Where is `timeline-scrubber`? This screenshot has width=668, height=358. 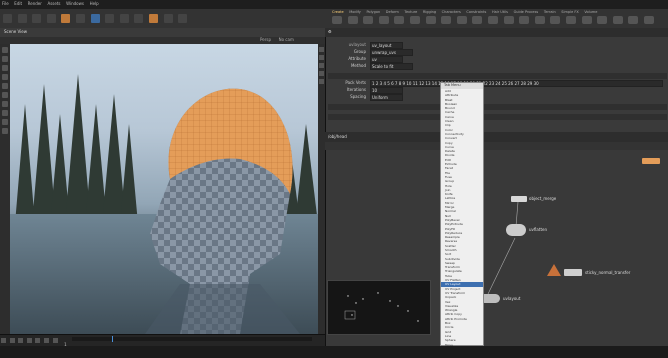
timeline-scrubber is located at coordinates (192, 339).